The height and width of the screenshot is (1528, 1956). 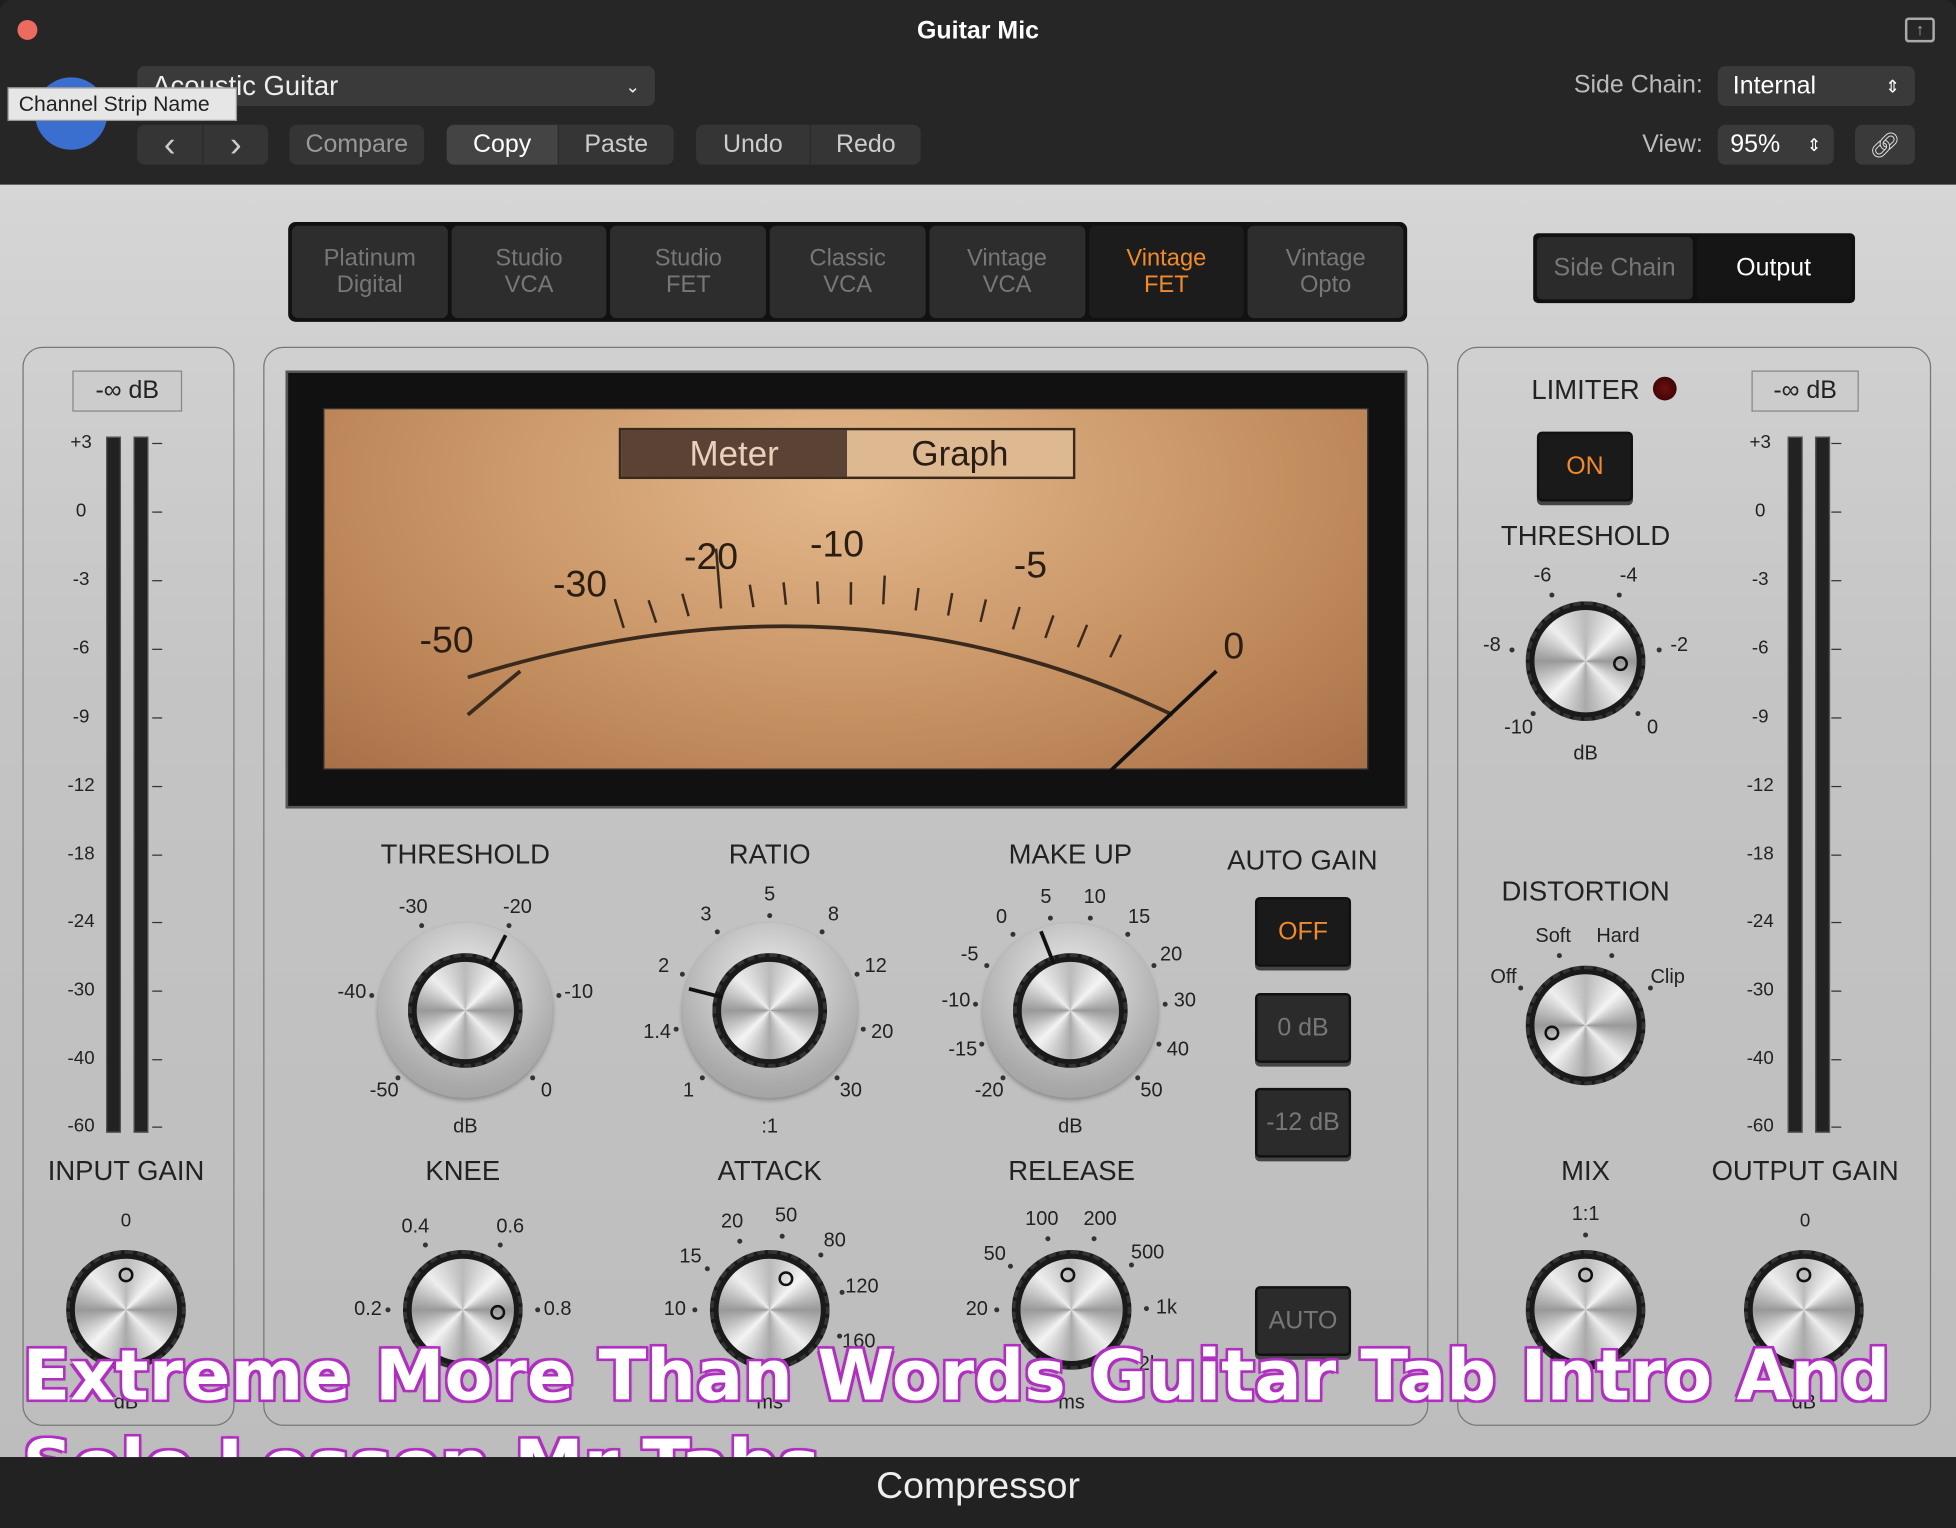 I want to click on knob-tick-label: -5, so click(x=969, y=955).